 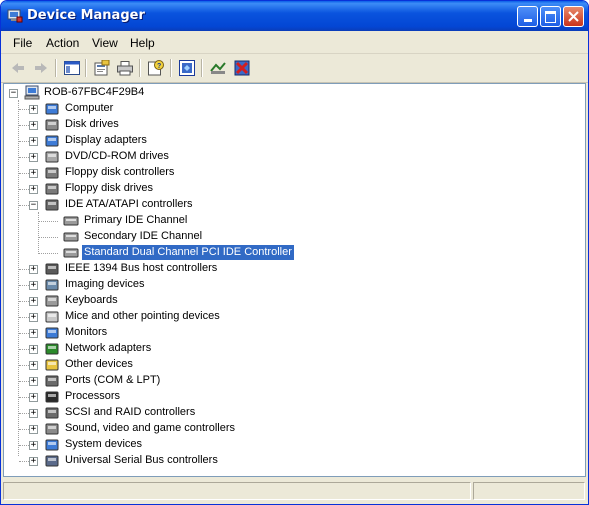 I want to click on print-button, so click(x=125, y=68).